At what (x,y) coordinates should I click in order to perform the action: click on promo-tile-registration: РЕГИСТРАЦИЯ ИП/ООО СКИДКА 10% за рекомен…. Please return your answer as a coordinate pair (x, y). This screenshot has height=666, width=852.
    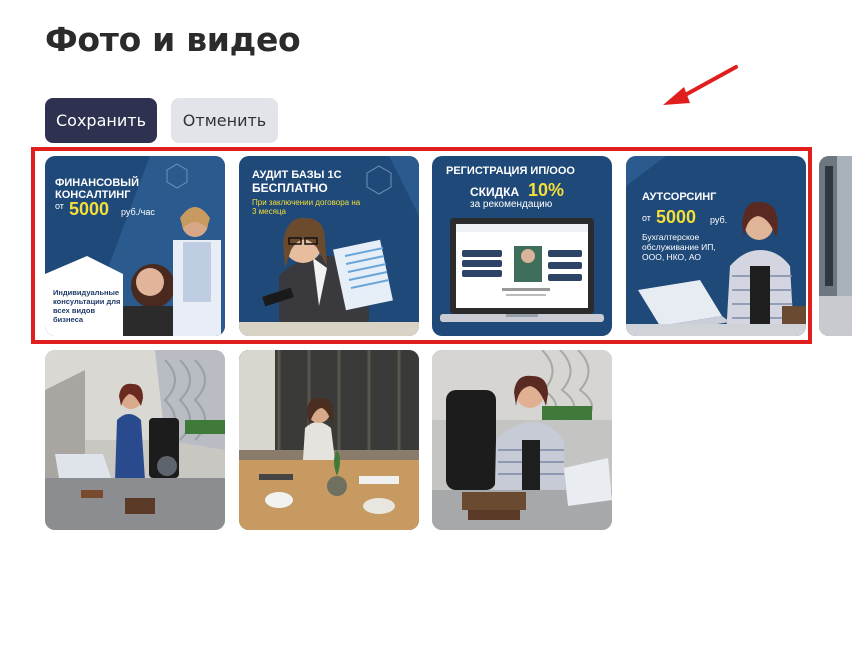
    Looking at the image, I should click on (522, 246).